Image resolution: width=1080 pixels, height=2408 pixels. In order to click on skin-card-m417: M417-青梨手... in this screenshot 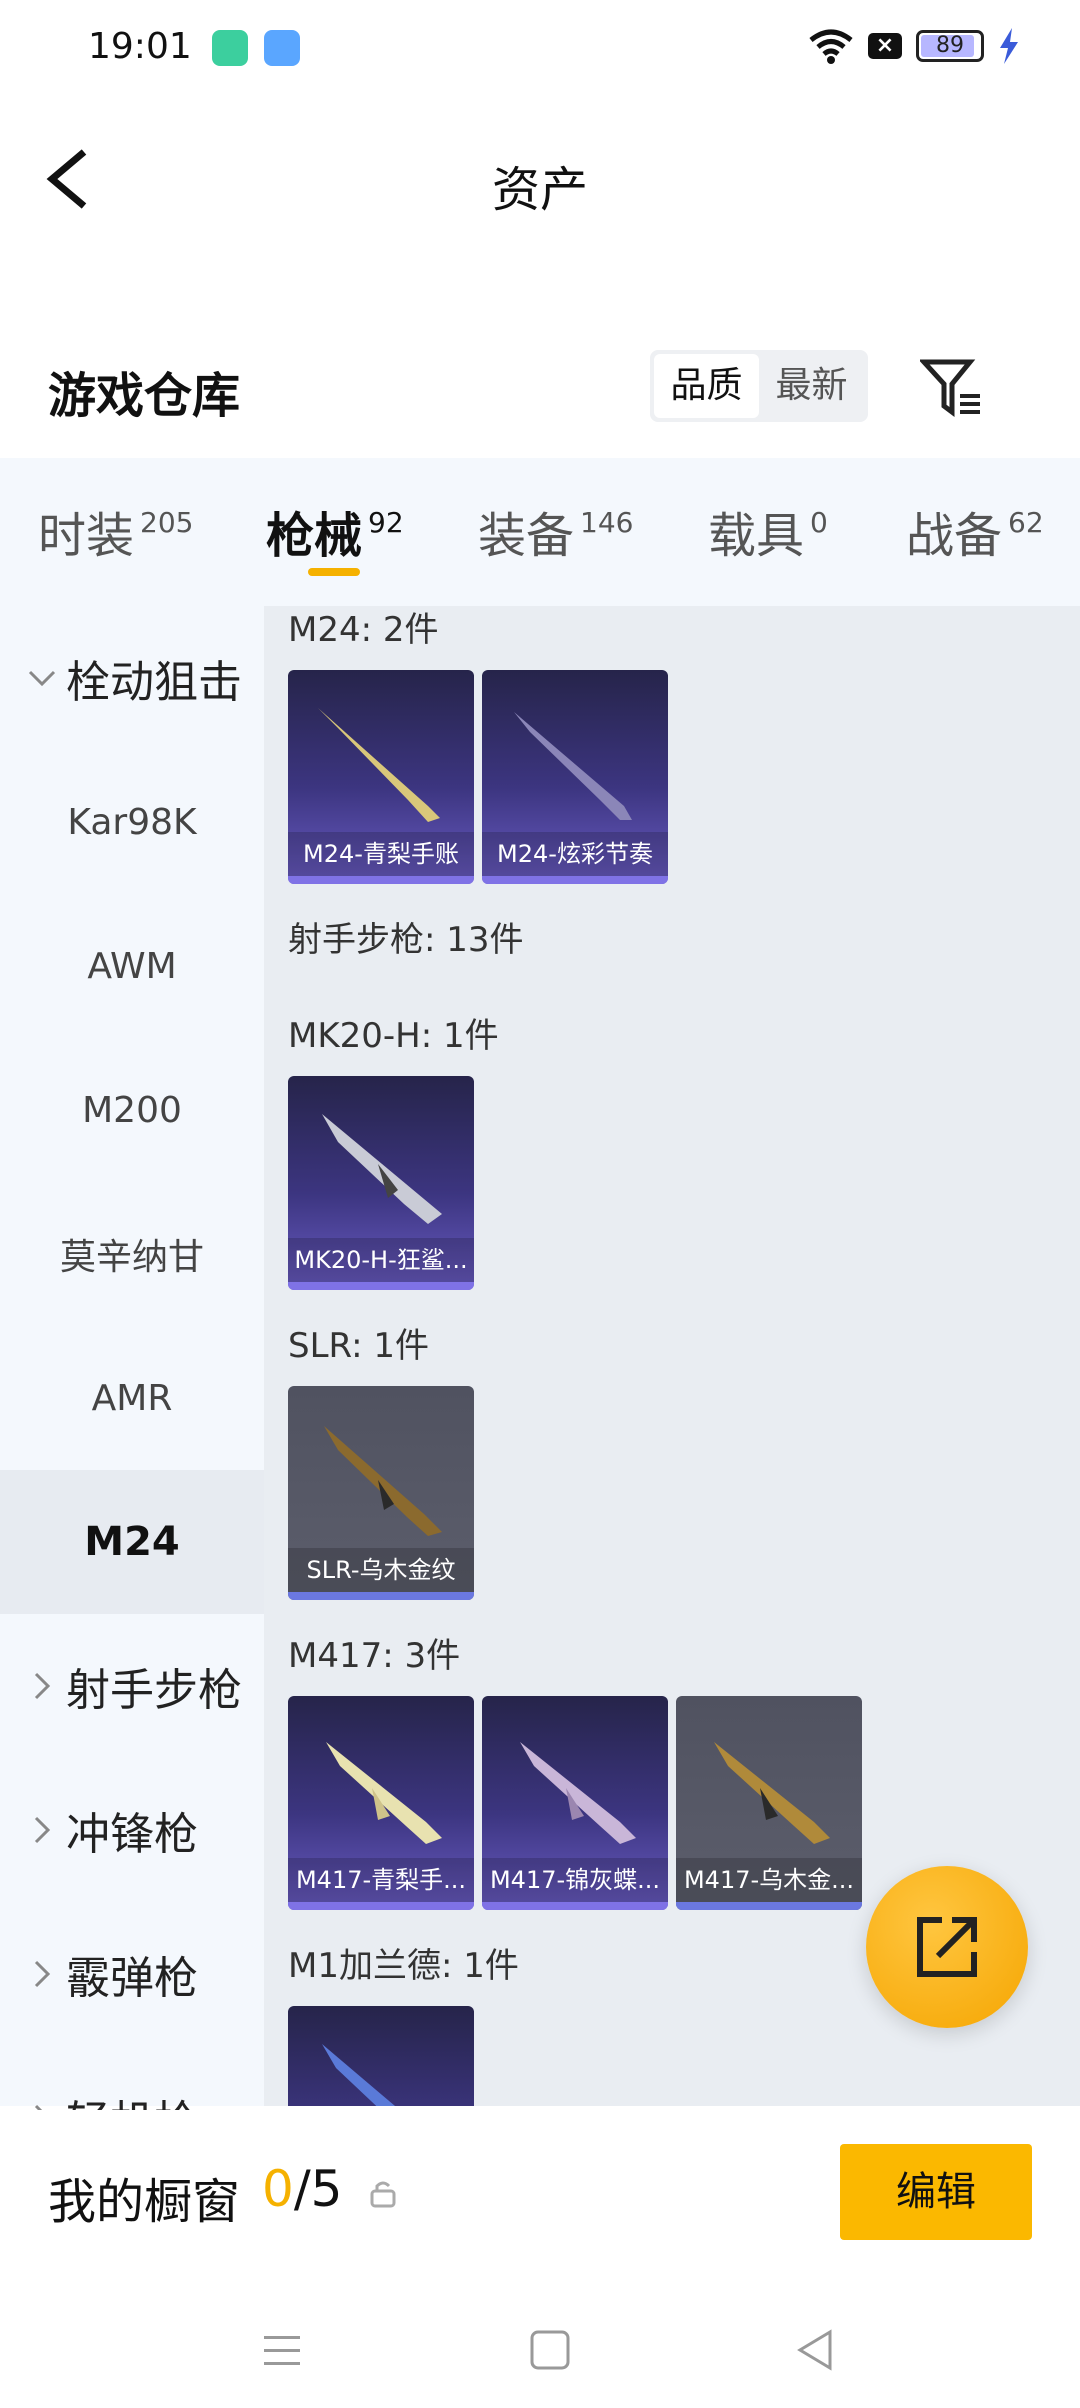, I will do `click(381, 1803)`.